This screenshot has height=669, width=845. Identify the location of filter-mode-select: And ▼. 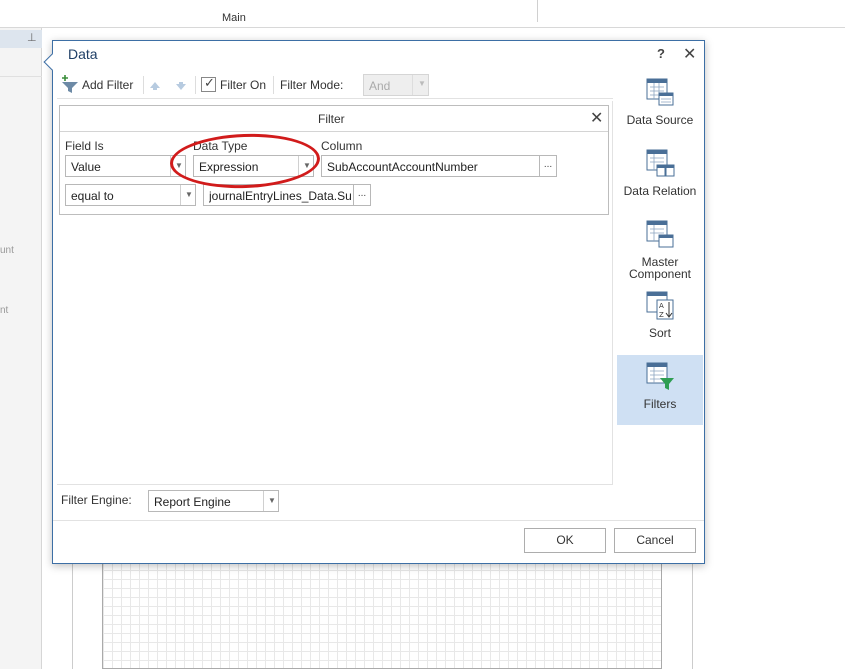
(396, 85).